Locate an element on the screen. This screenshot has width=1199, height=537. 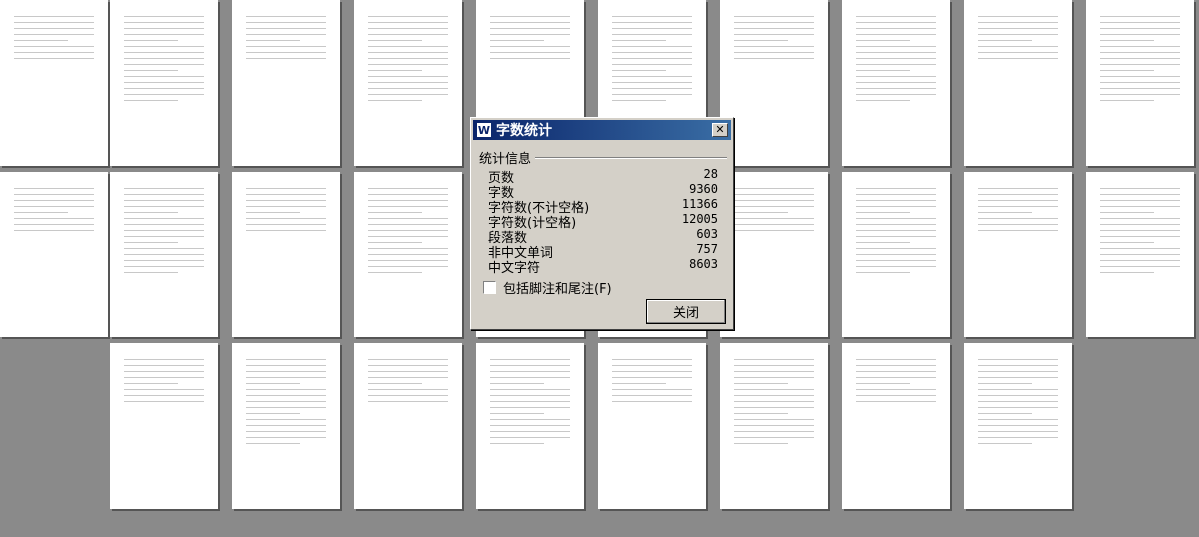
stat-label: 中文字符 is located at coordinates (514, 268).